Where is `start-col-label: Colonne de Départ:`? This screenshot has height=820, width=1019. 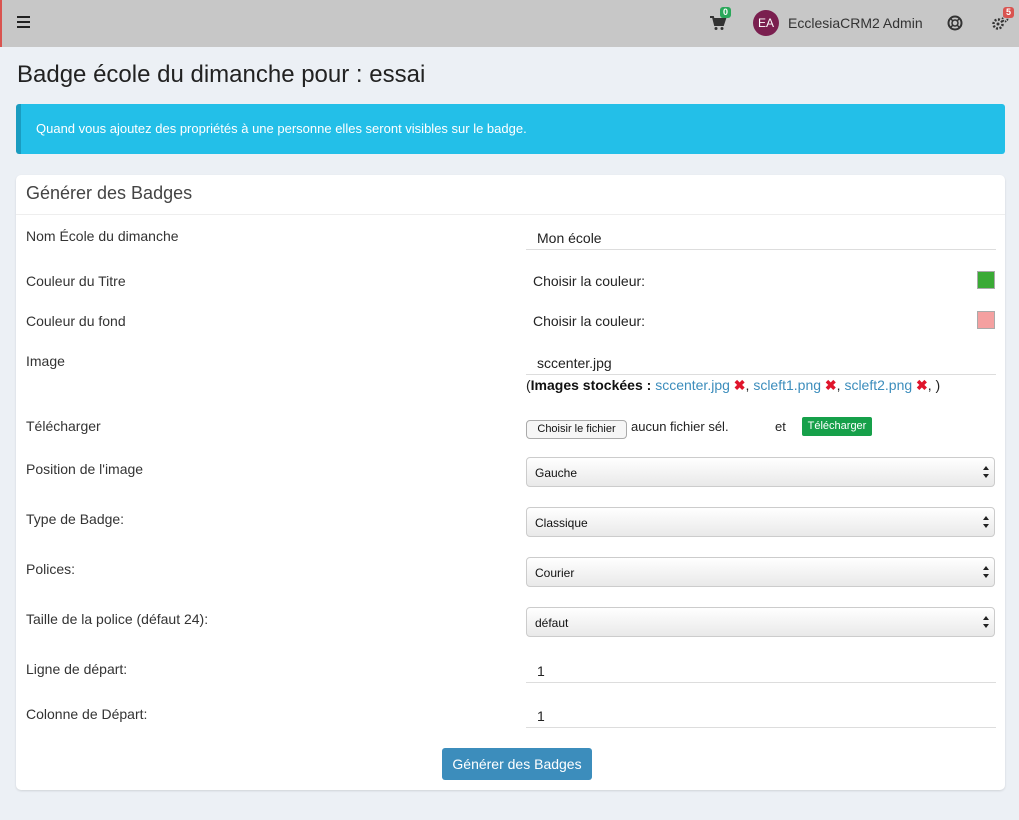 start-col-label: Colonne de Départ: is located at coordinates (87, 714).